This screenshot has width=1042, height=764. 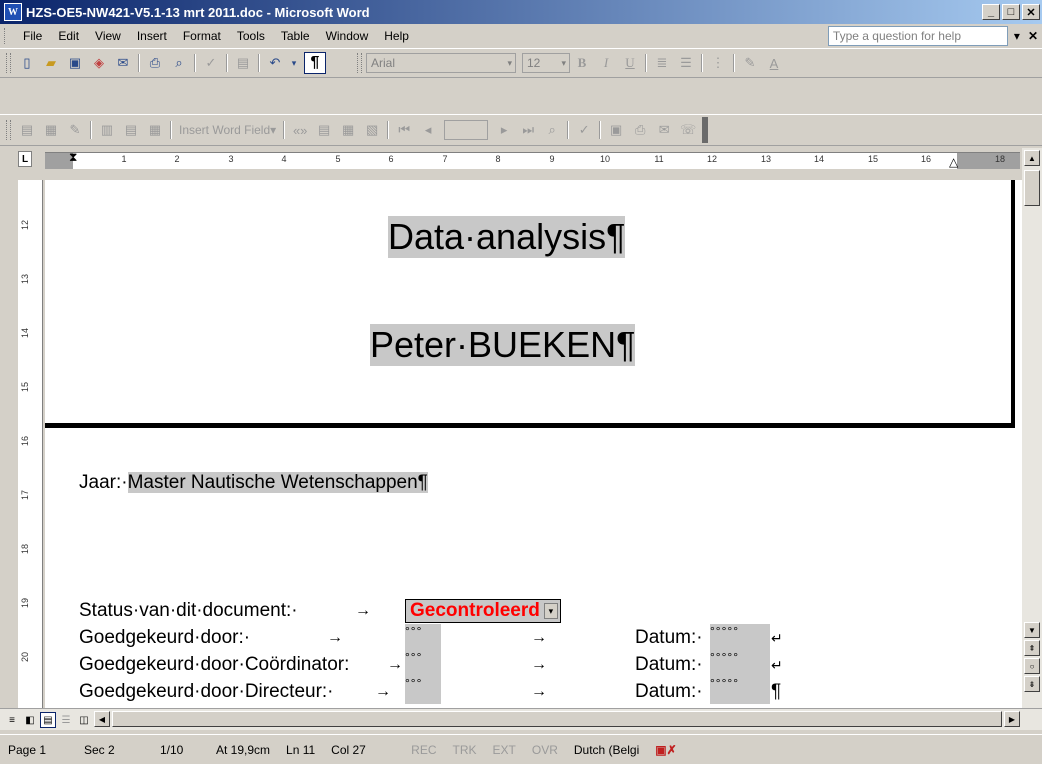 What do you see at coordinates (686, 63) in the screenshot?
I see `line-spacing-icon: ☰` at bounding box center [686, 63].